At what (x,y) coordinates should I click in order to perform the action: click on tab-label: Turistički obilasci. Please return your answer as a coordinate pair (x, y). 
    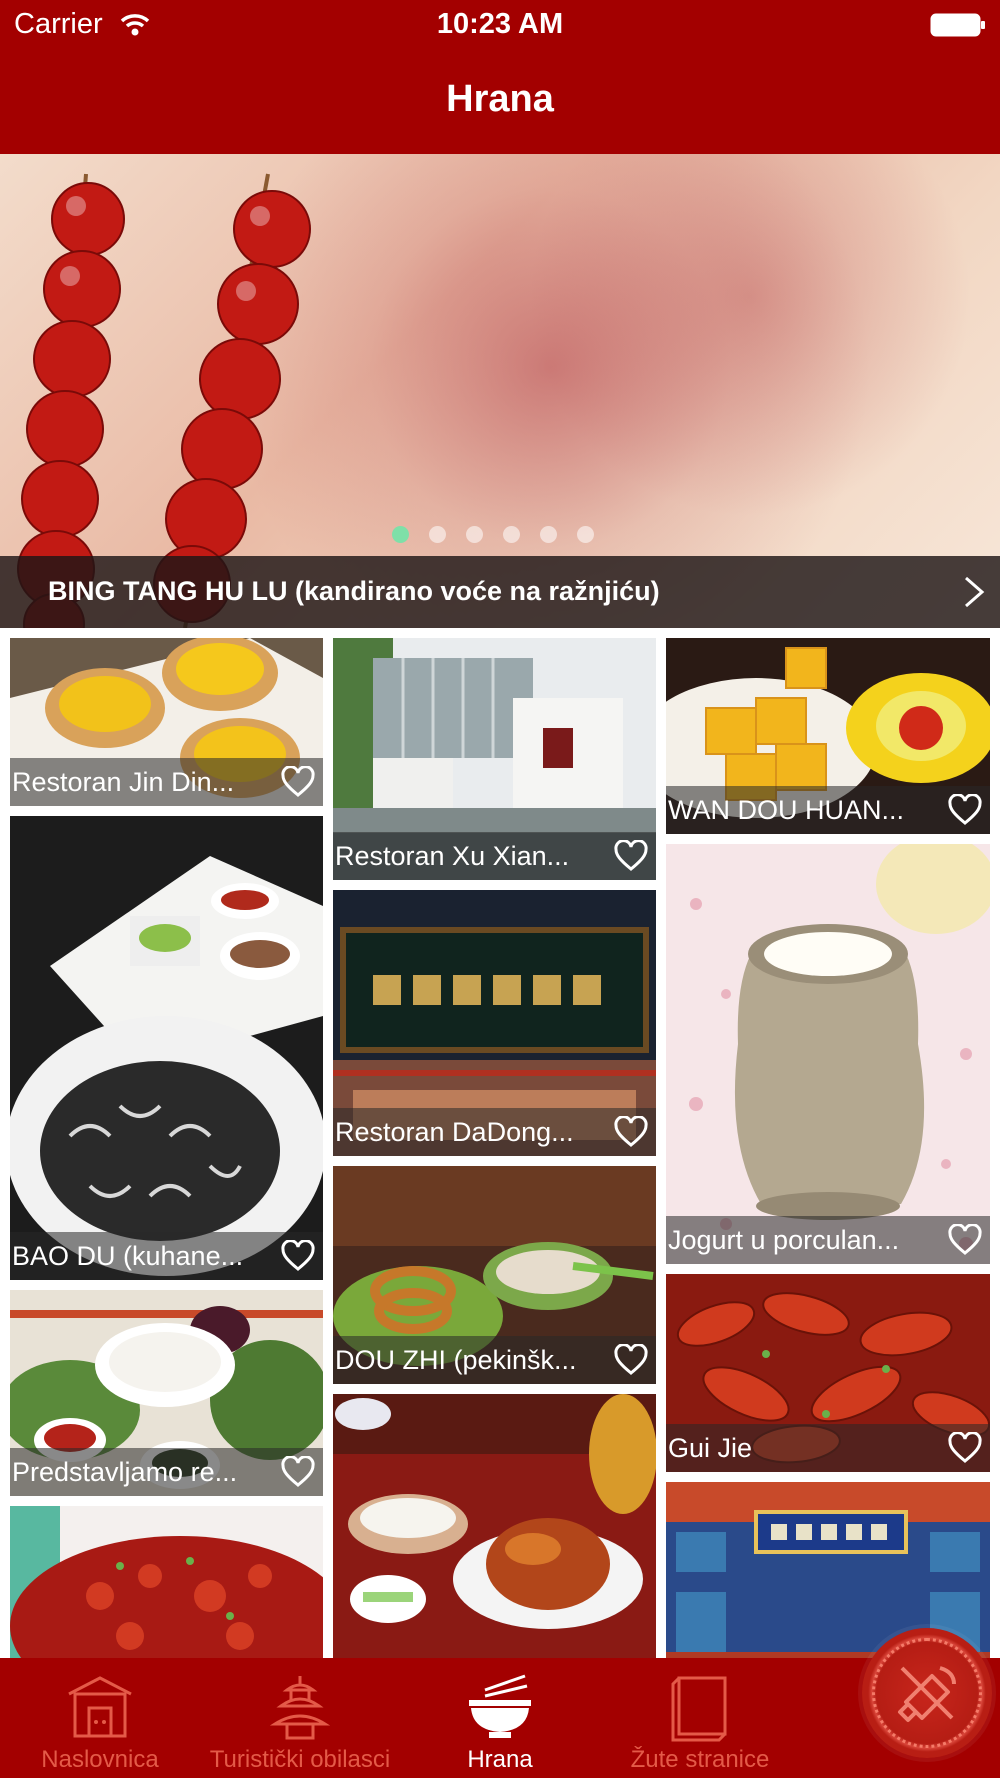
    Looking at the image, I should click on (300, 1759).